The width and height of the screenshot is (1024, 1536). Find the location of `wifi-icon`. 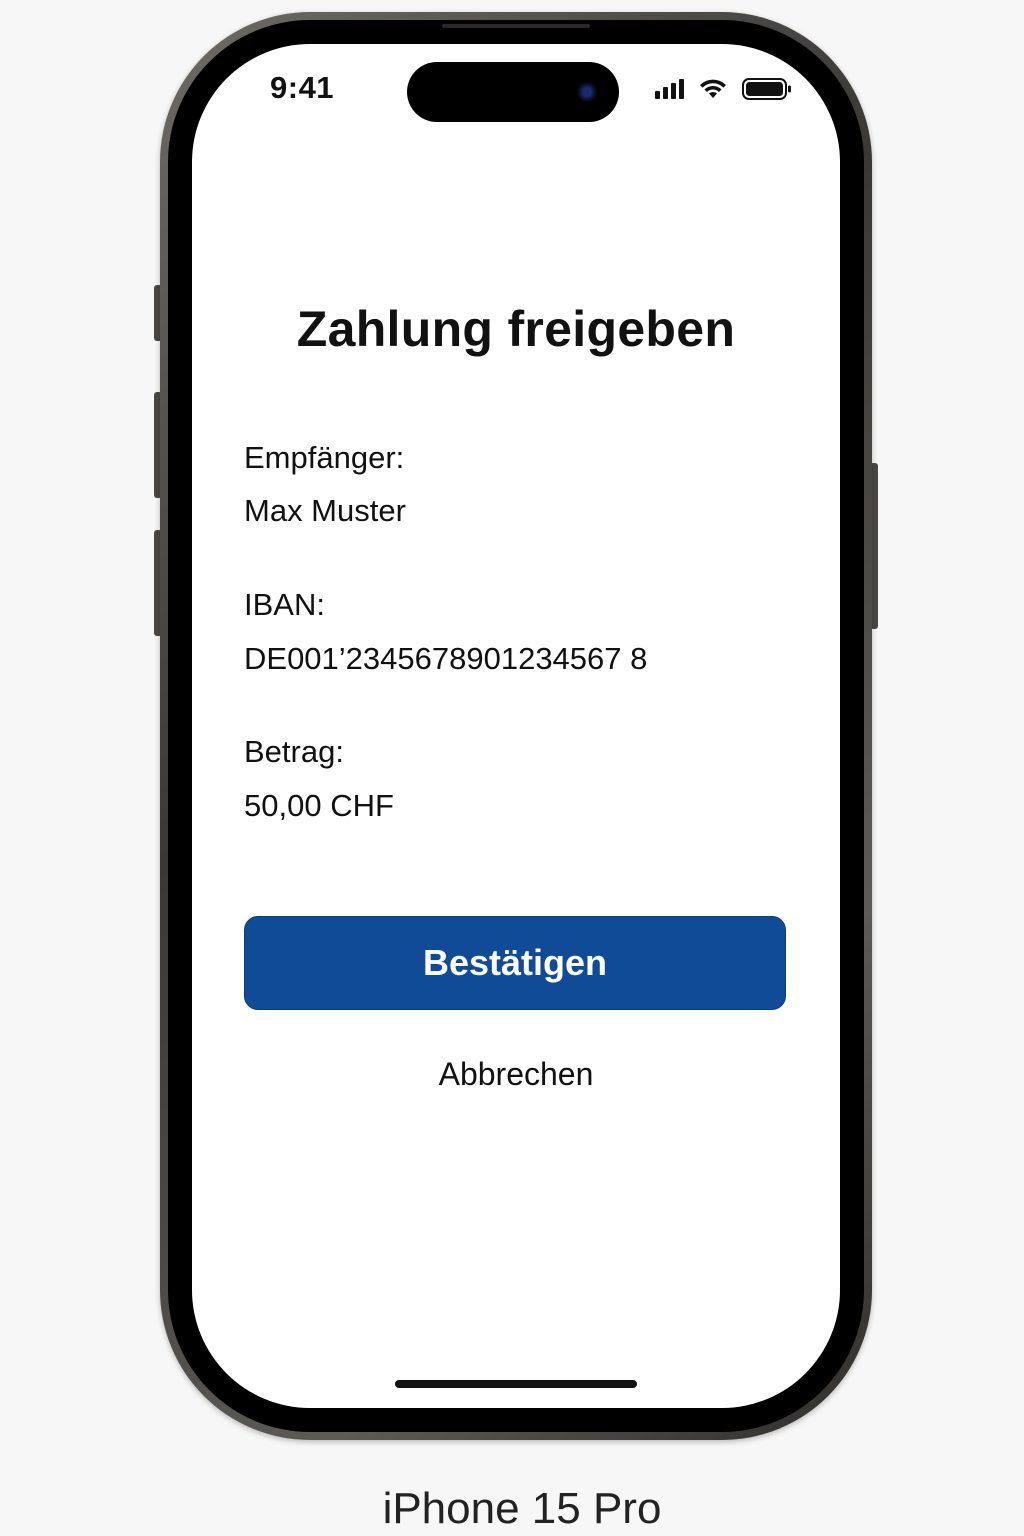

wifi-icon is located at coordinates (713, 89).